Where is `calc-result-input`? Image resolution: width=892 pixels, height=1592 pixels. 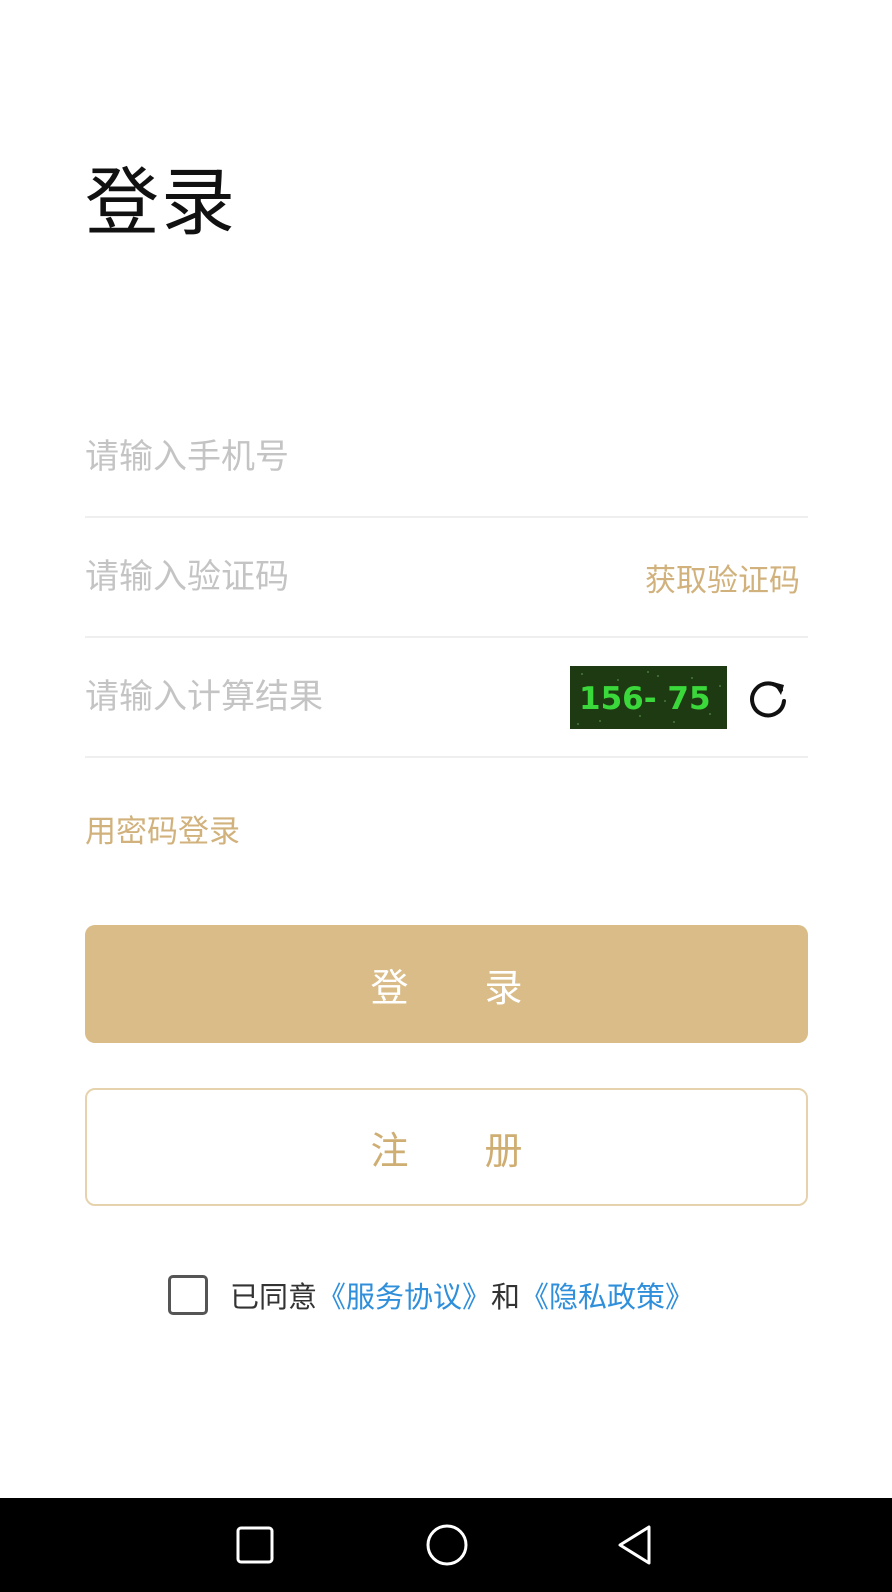 calc-result-input is located at coordinates (275, 697).